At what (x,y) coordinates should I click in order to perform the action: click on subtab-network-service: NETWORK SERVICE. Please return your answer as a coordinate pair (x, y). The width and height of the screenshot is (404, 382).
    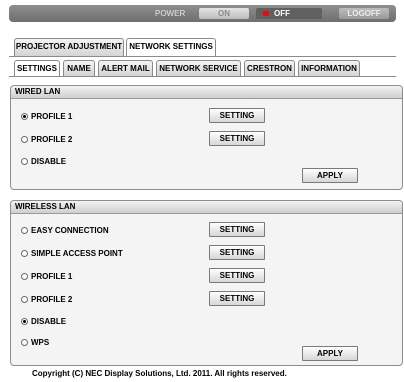
    Looking at the image, I should click on (198, 68).